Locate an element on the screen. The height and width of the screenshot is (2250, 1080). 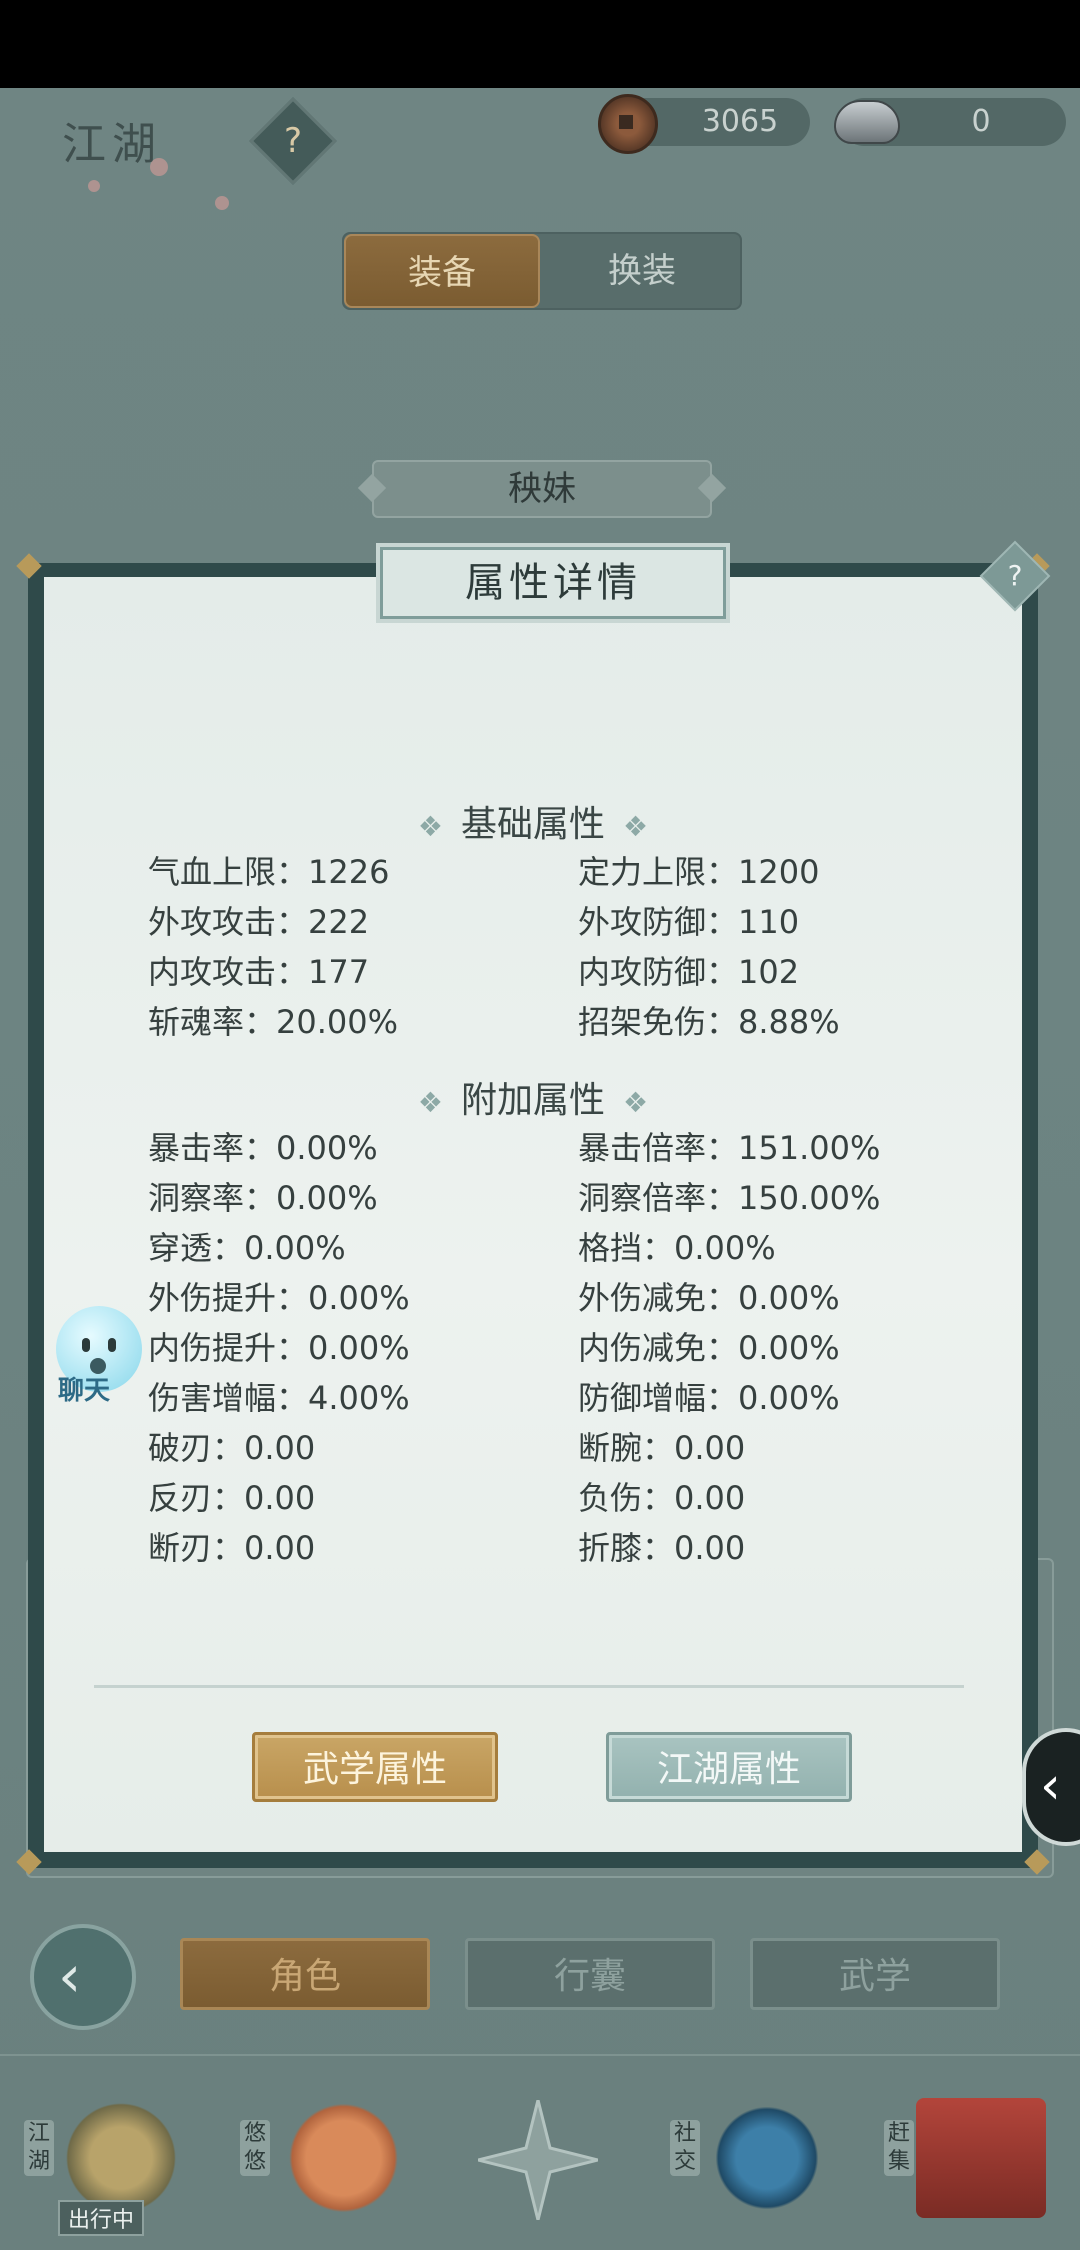
stat-item: 伤害增幅：4.00% is located at coordinates (279, 1398).